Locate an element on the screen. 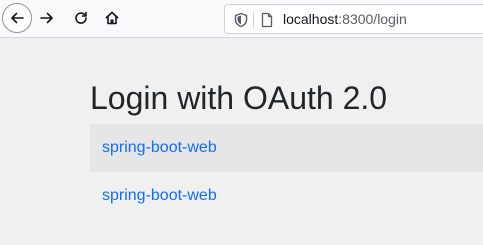  home-button is located at coordinates (112, 18).